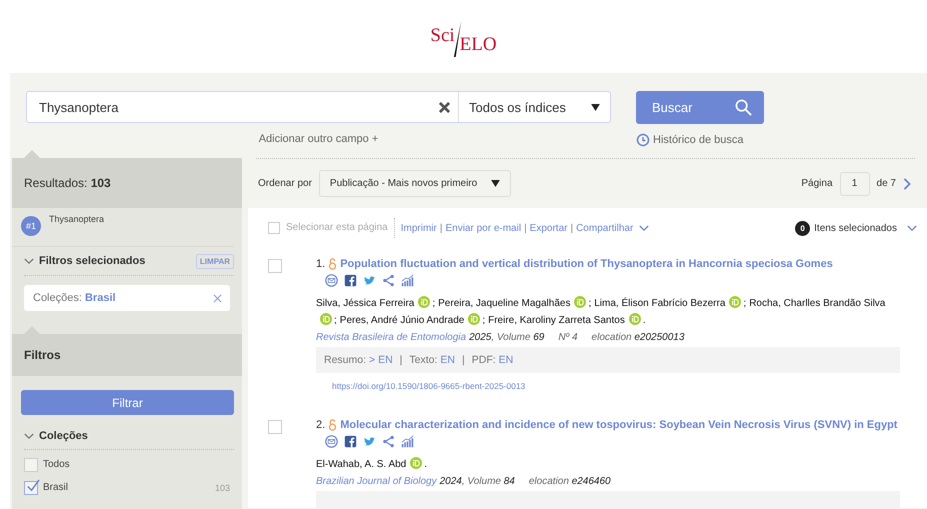 This screenshot has width=927, height=509. What do you see at coordinates (217, 298) in the screenshot?
I see `remove-icon` at bounding box center [217, 298].